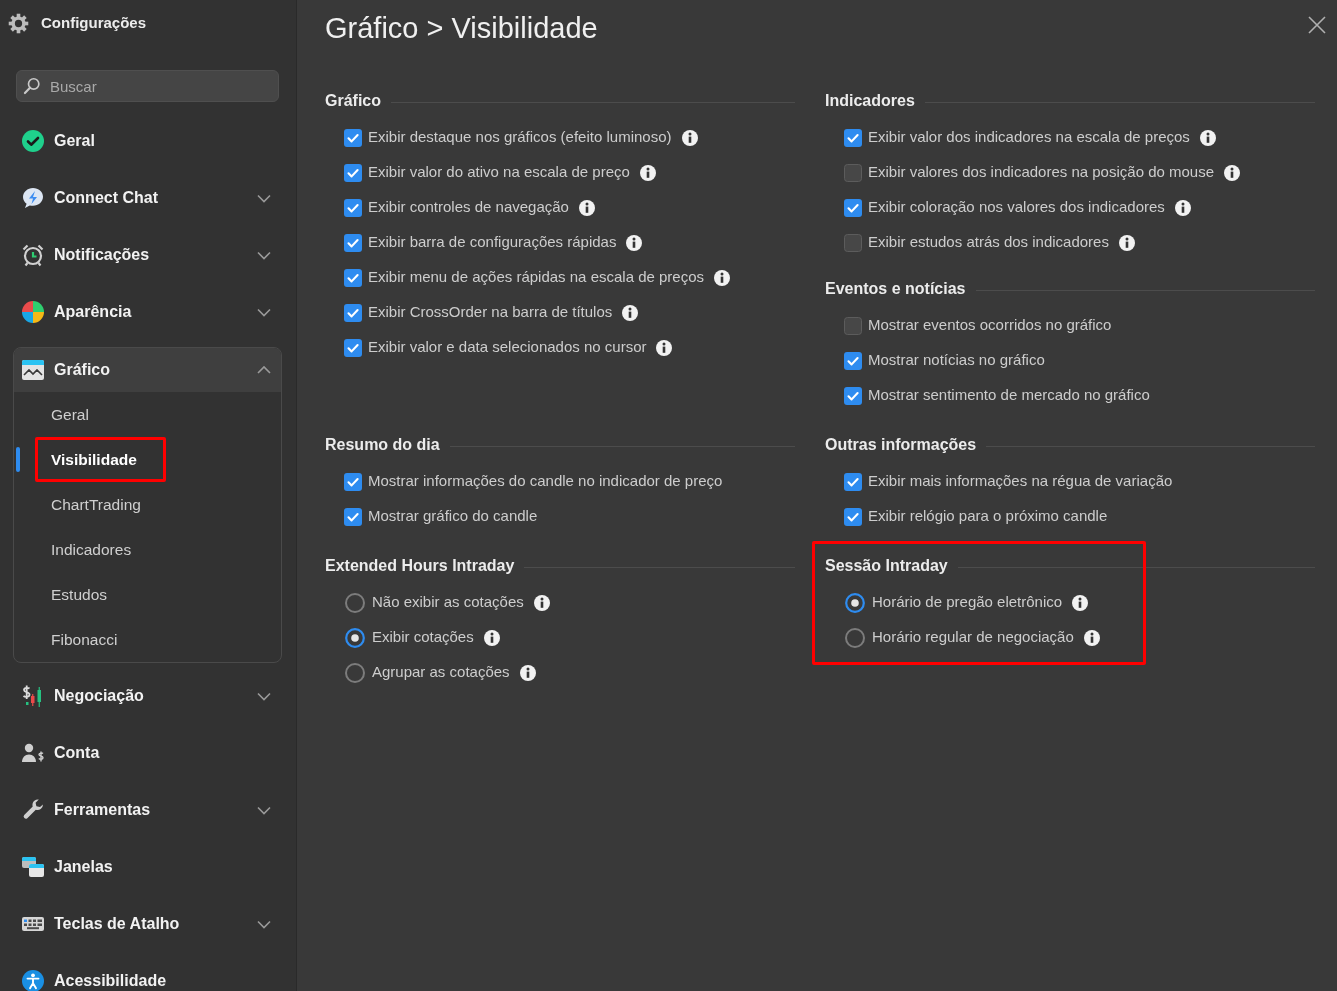 The height and width of the screenshot is (991, 1337). I want to click on section-heading: Sessão Intraday, so click(886, 566).